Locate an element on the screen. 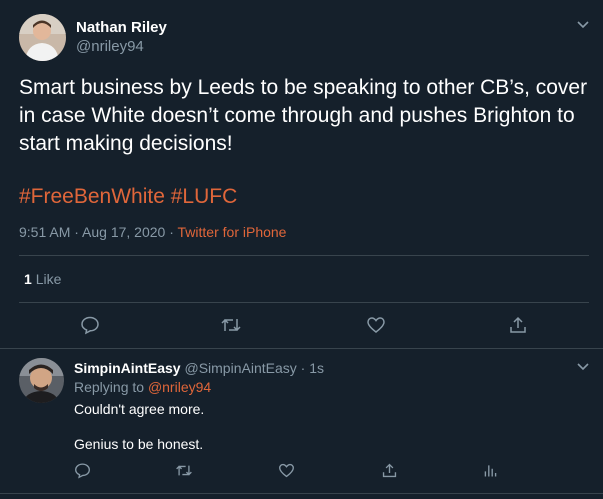 The image size is (603, 499). author-avatar is located at coordinates (42, 37).